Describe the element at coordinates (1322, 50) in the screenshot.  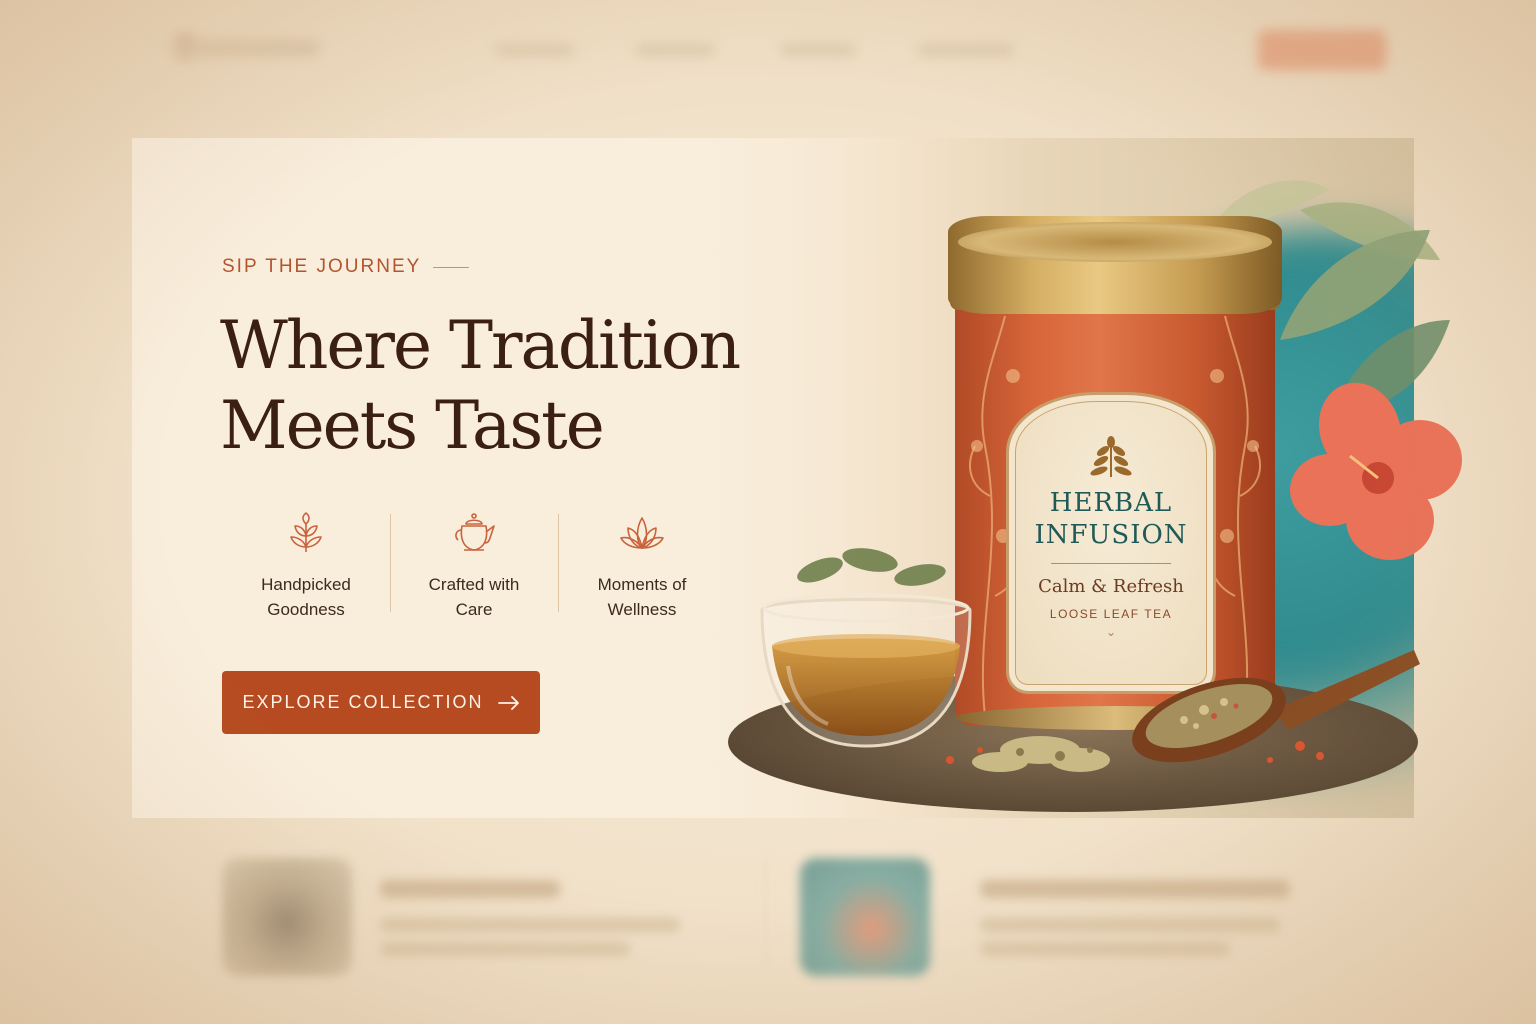
I see `nav-cta-button` at that location.